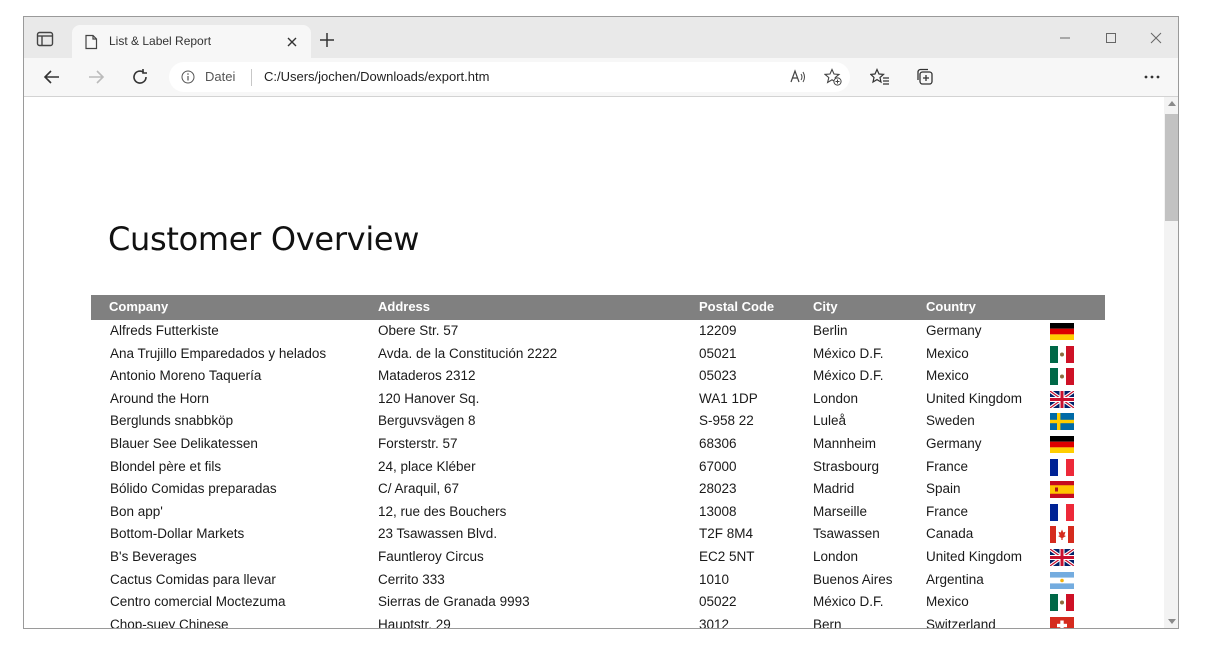 Image resolution: width=1205 pixels, height=648 pixels. Describe the element at coordinates (427, 421) in the screenshot. I see `cell-address: Berguvsvägen 8` at that location.